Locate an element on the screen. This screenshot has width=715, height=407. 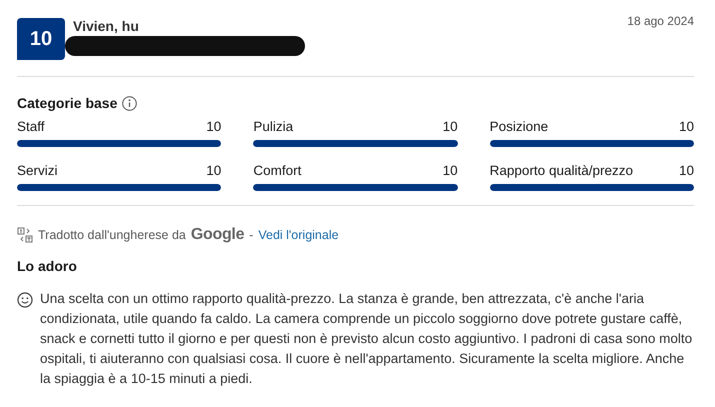
info-icon is located at coordinates (130, 103).